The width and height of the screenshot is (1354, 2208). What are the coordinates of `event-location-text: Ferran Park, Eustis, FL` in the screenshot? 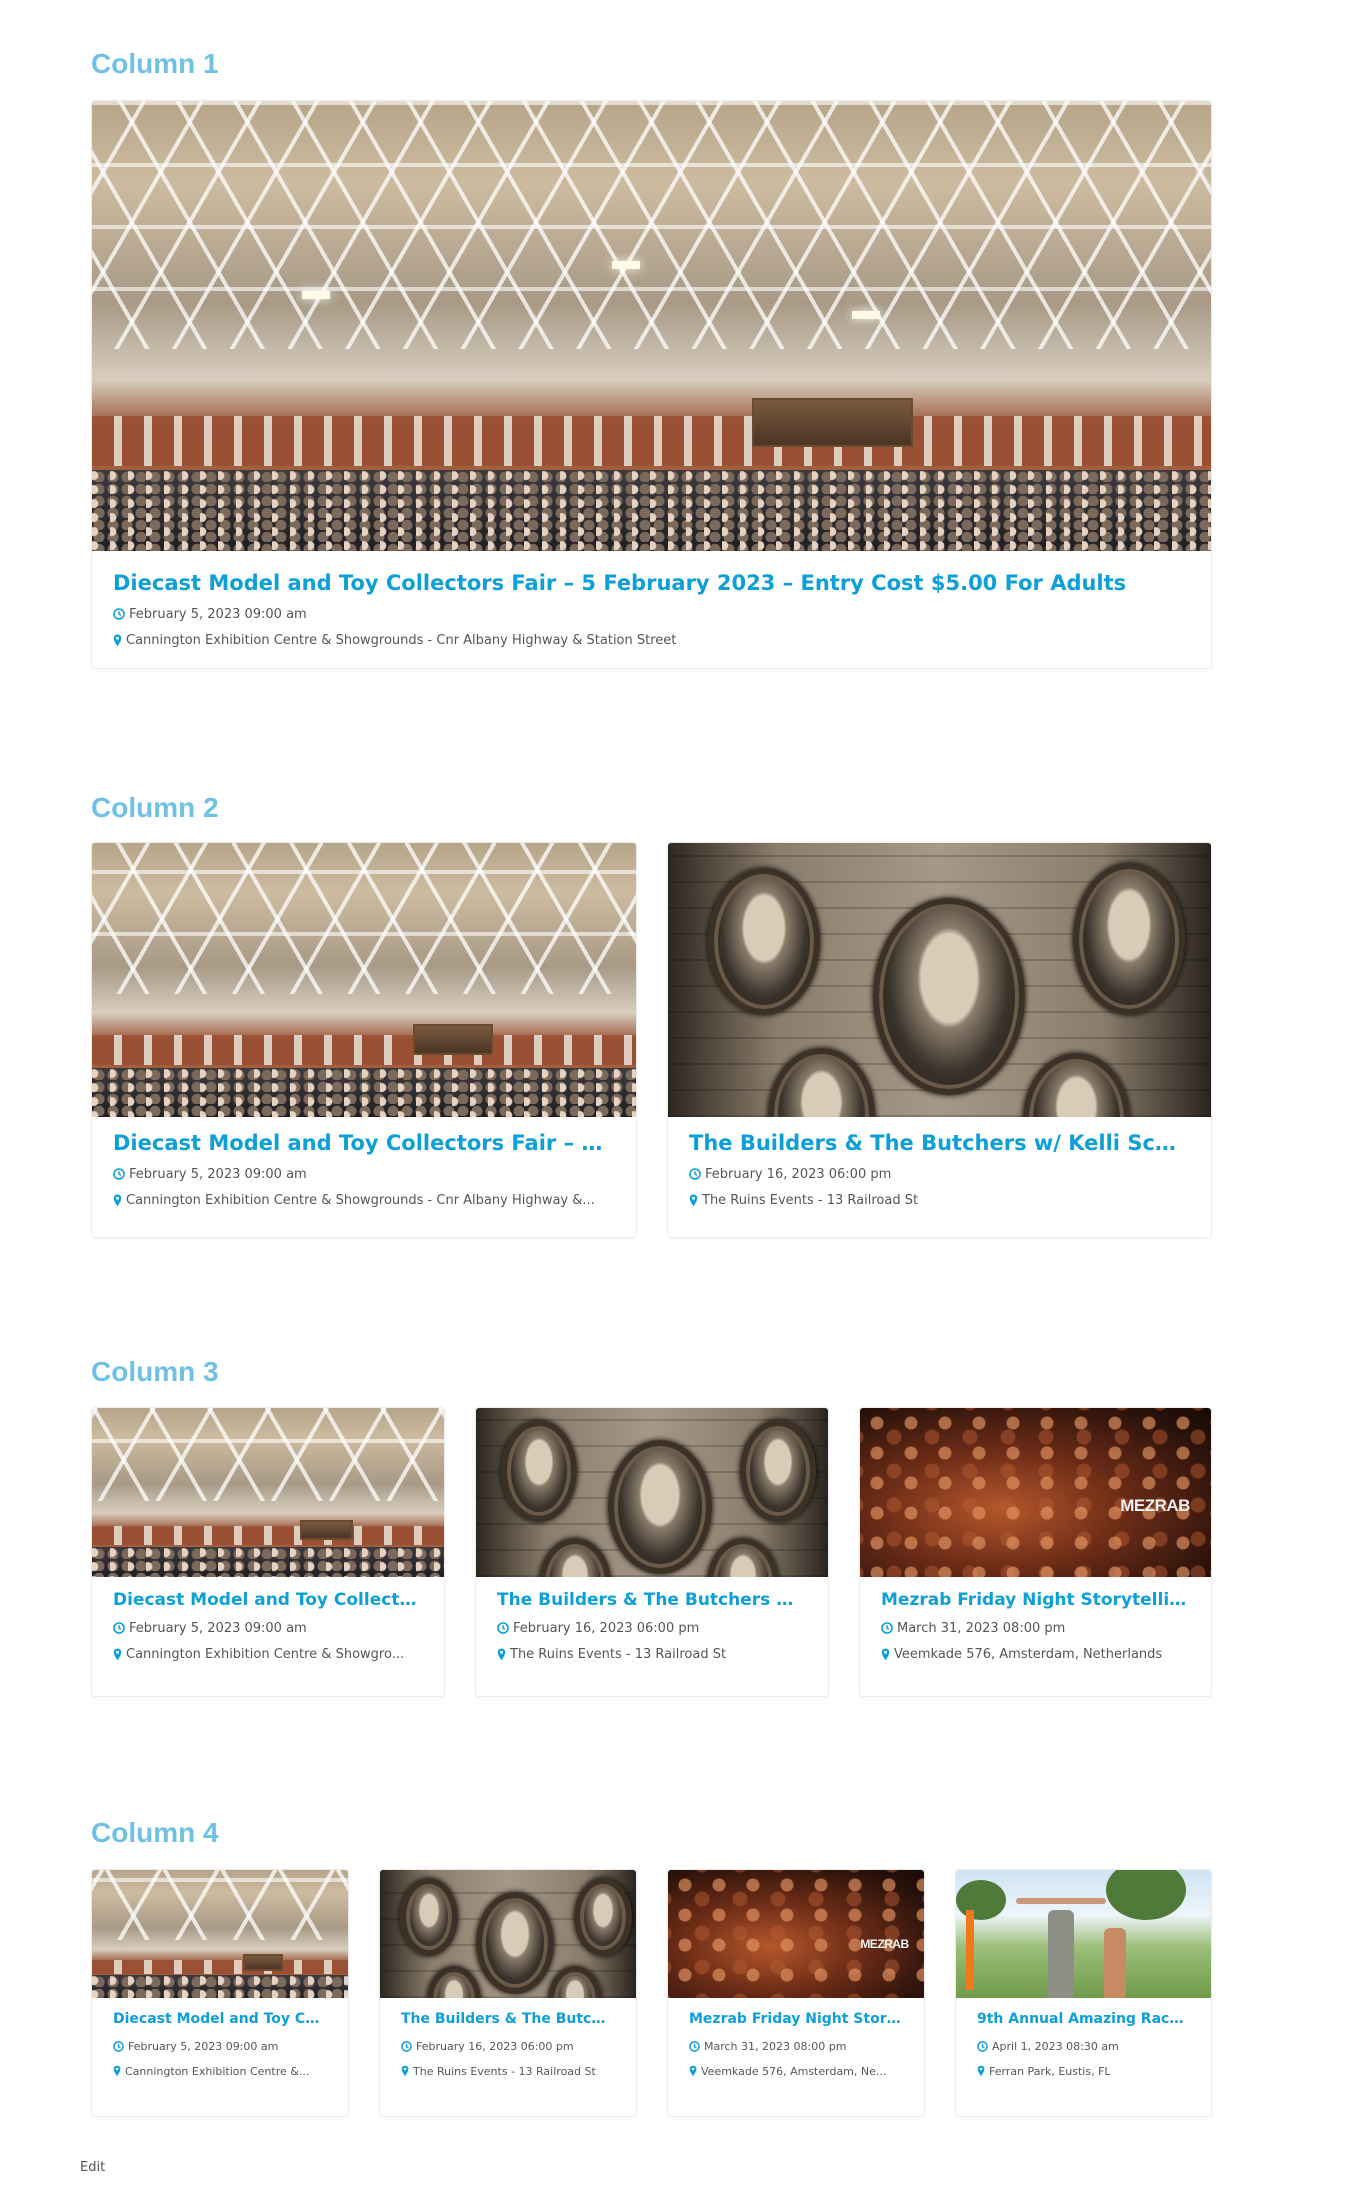 It's located at (1050, 2071).